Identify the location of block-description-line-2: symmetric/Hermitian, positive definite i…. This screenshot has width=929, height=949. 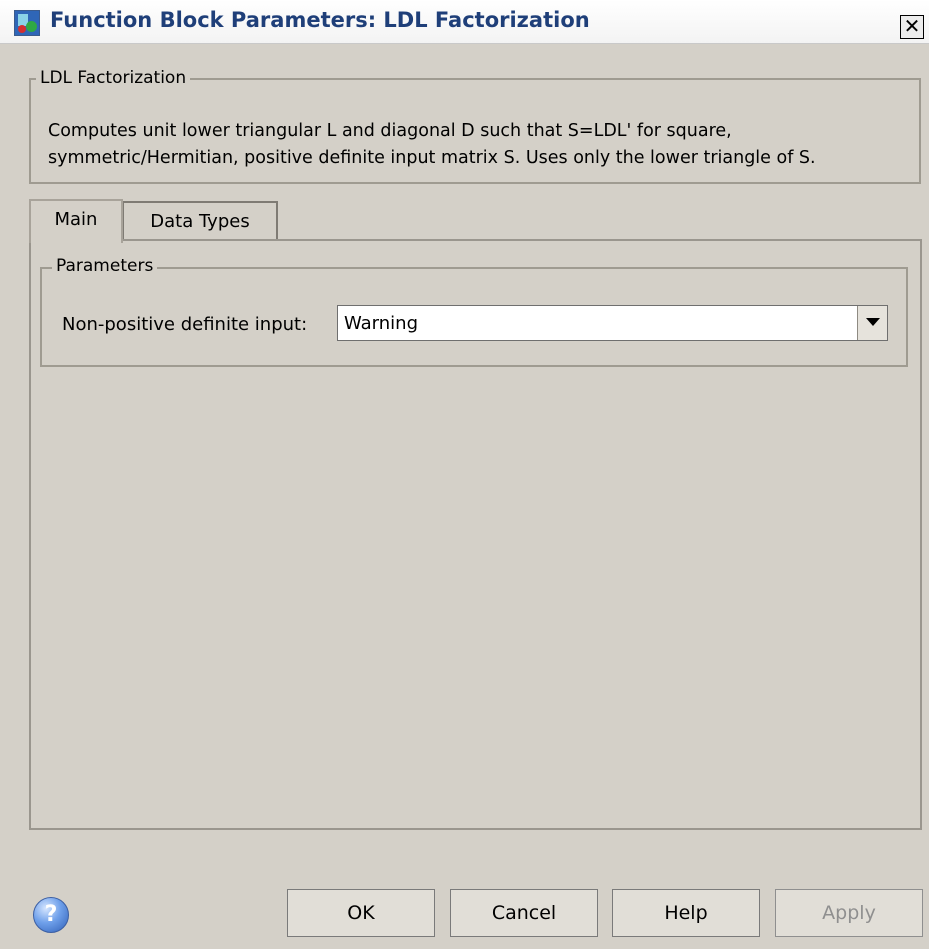
(432, 158).